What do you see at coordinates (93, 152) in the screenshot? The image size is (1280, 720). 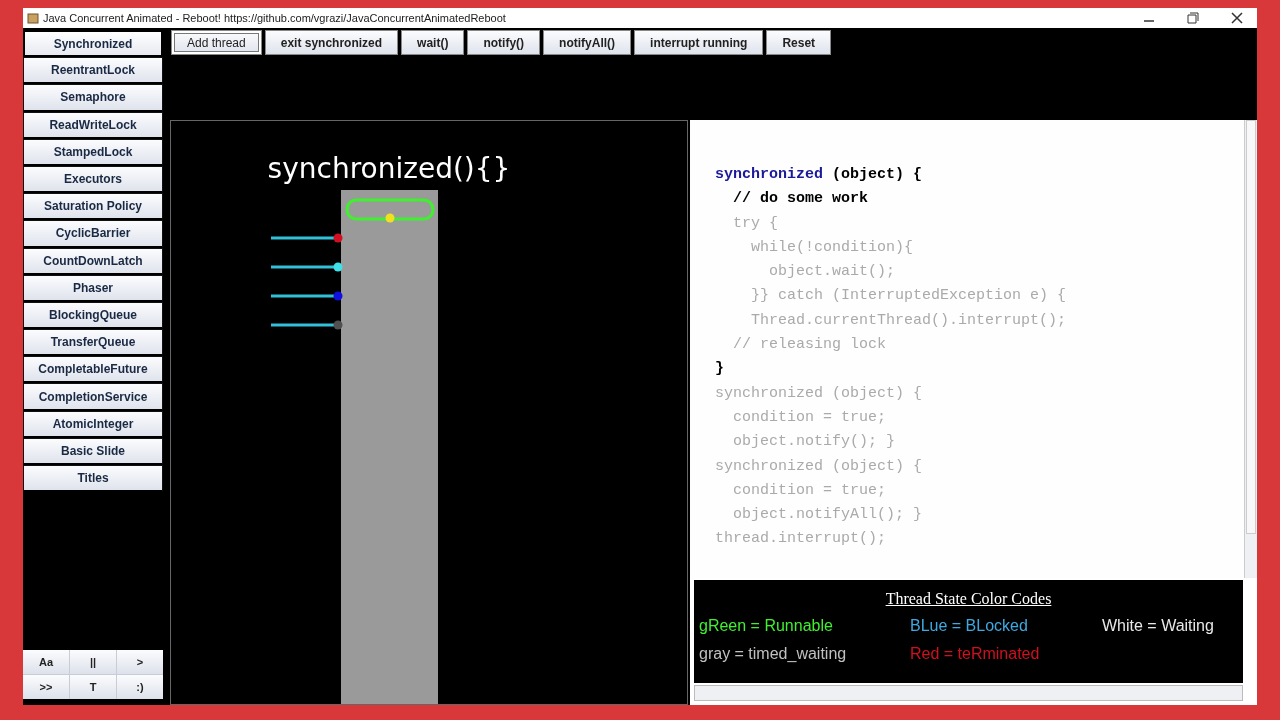 I see `sidebar-button: StampedLock` at bounding box center [93, 152].